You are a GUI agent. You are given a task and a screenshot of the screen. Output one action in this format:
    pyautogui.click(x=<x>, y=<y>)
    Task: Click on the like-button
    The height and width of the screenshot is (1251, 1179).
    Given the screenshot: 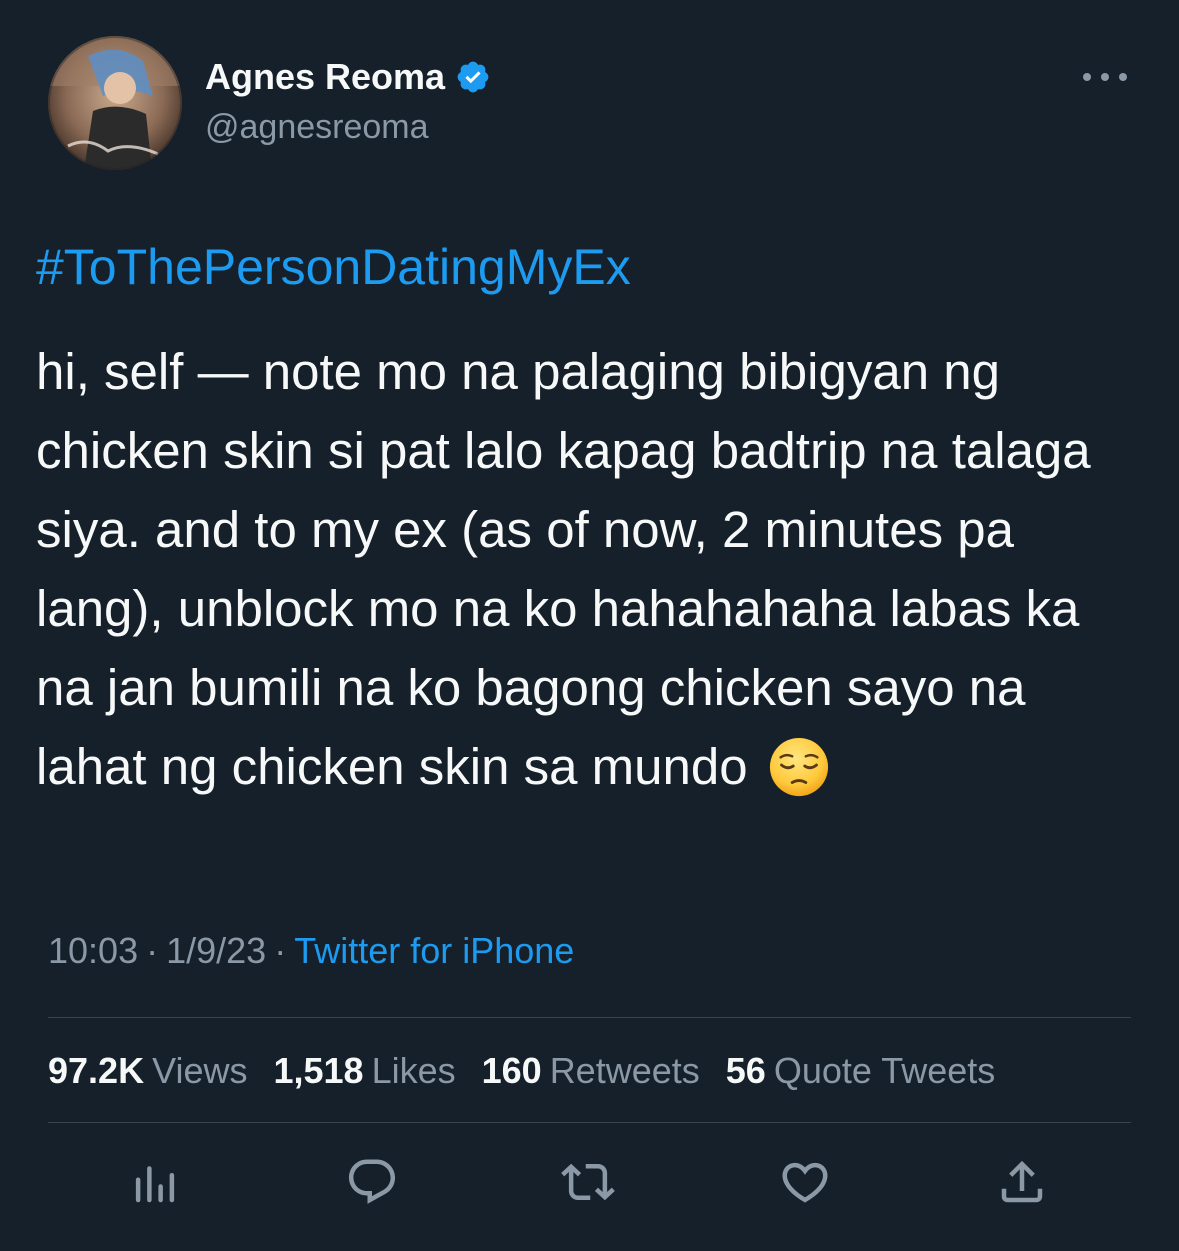 What is the action you would take?
    pyautogui.click(x=805, y=1182)
    